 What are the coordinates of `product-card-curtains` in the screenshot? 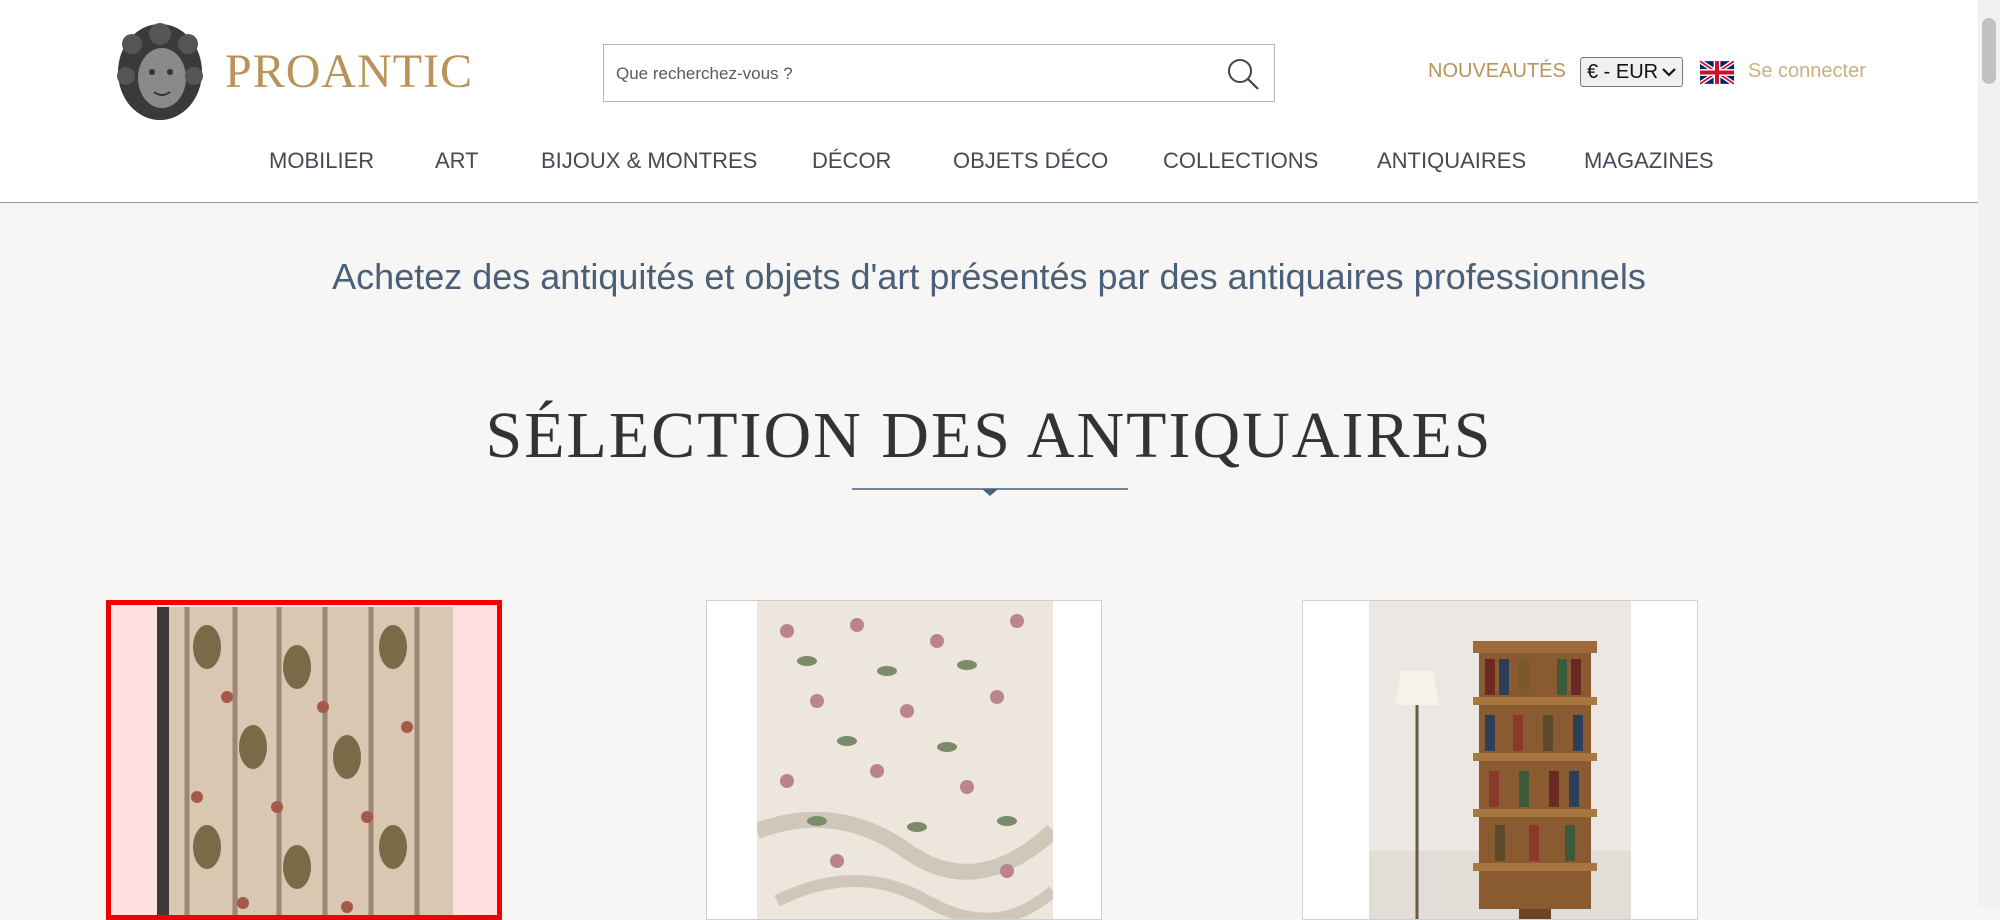 It's located at (304, 760).